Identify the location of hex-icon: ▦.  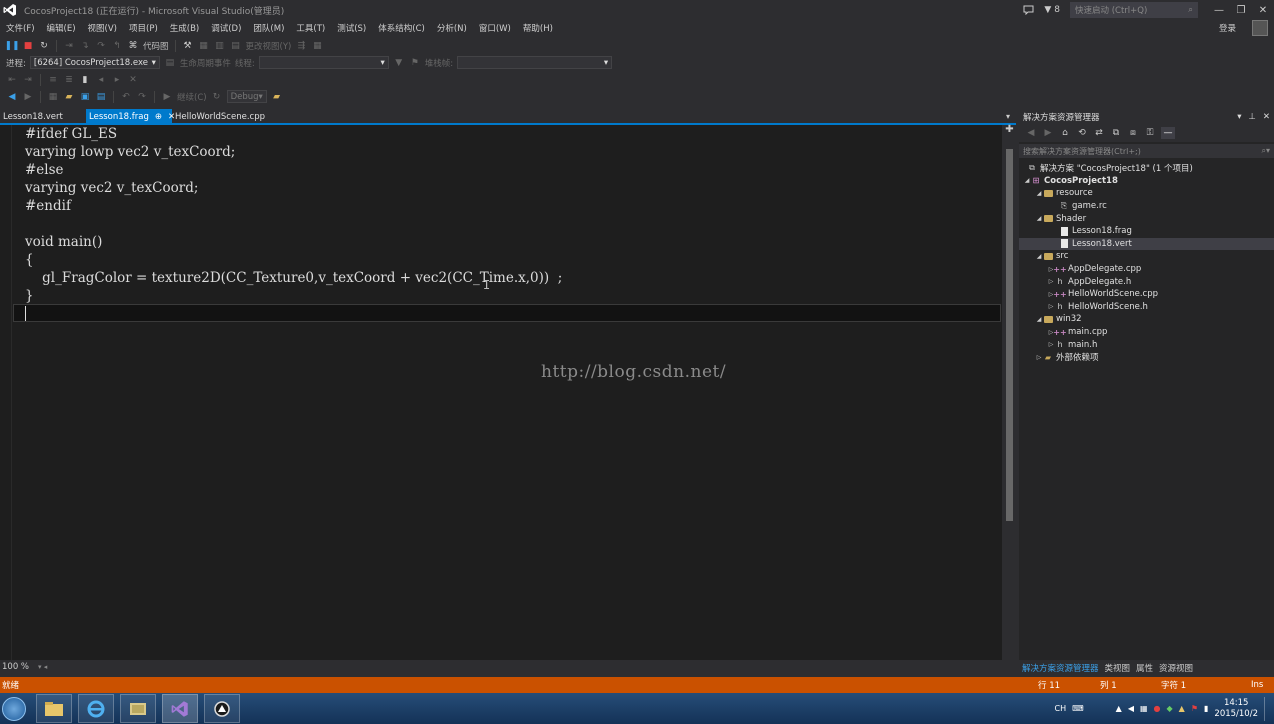
(204, 46).